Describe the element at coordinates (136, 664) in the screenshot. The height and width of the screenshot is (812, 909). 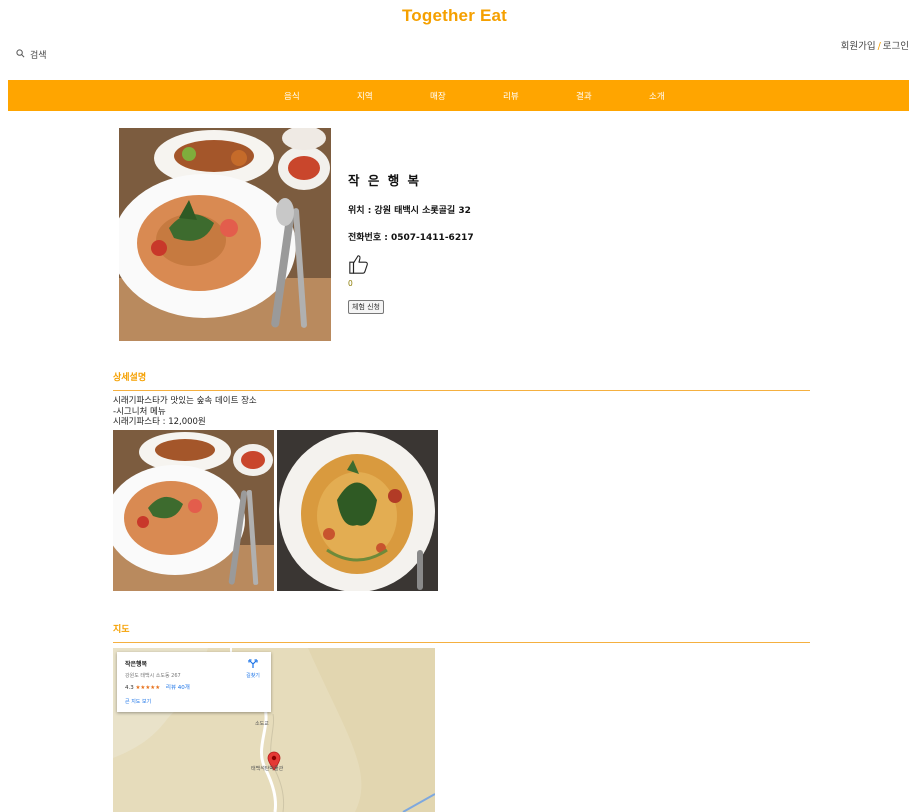
I see `map-card-place-name: 작은행복` at that location.